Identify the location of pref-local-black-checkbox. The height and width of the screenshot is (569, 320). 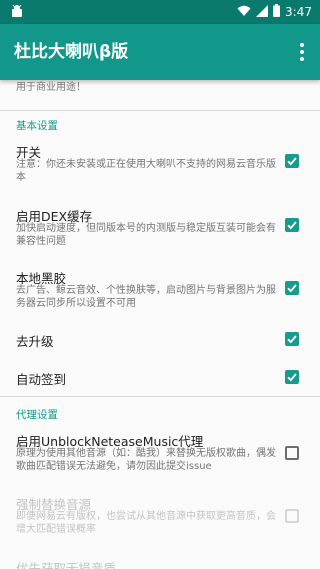
(292, 288).